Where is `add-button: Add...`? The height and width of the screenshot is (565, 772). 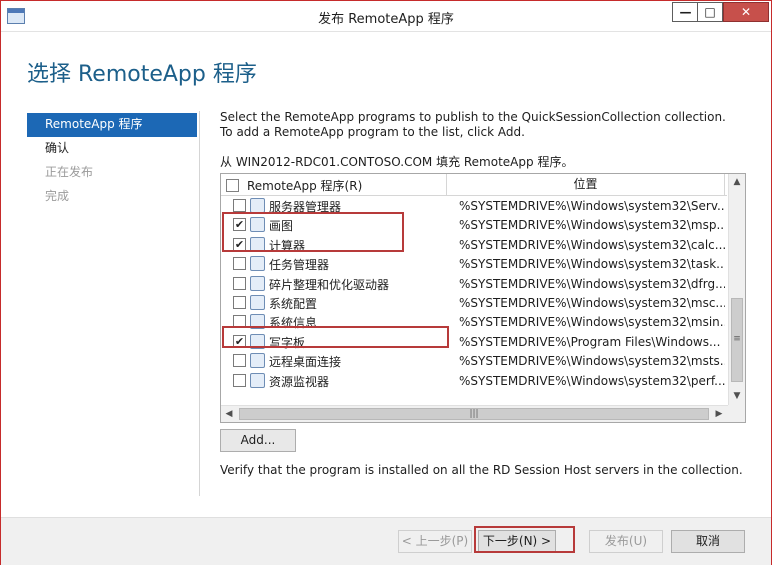 add-button: Add... is located at coordinates (258, 440).